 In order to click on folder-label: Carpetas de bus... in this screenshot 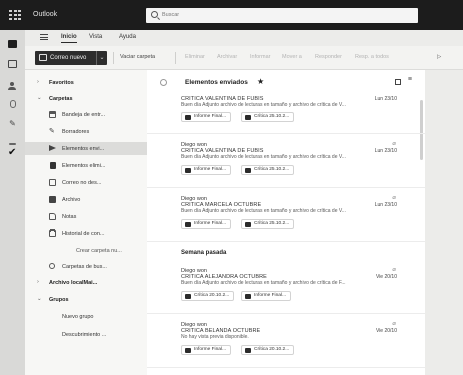, I will do `click(84, 266)`.